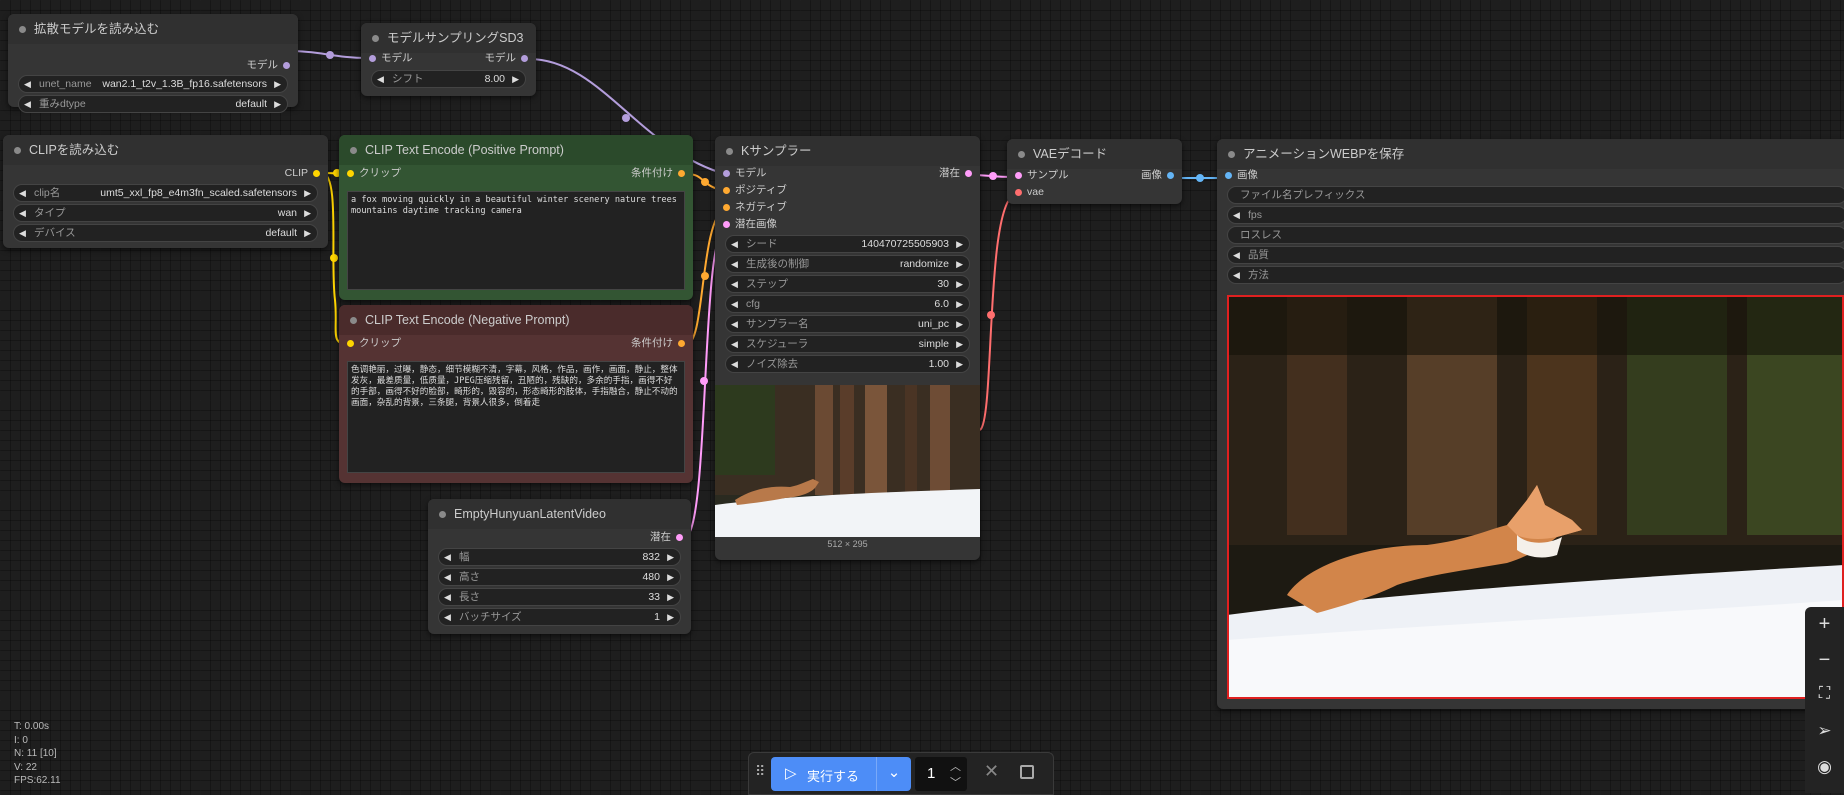  What do you see at coordinates (559, 577) in the screenshot?
I see `height-widget: ◀ 高さ 480 ▶` at bounding box center [559, 577].